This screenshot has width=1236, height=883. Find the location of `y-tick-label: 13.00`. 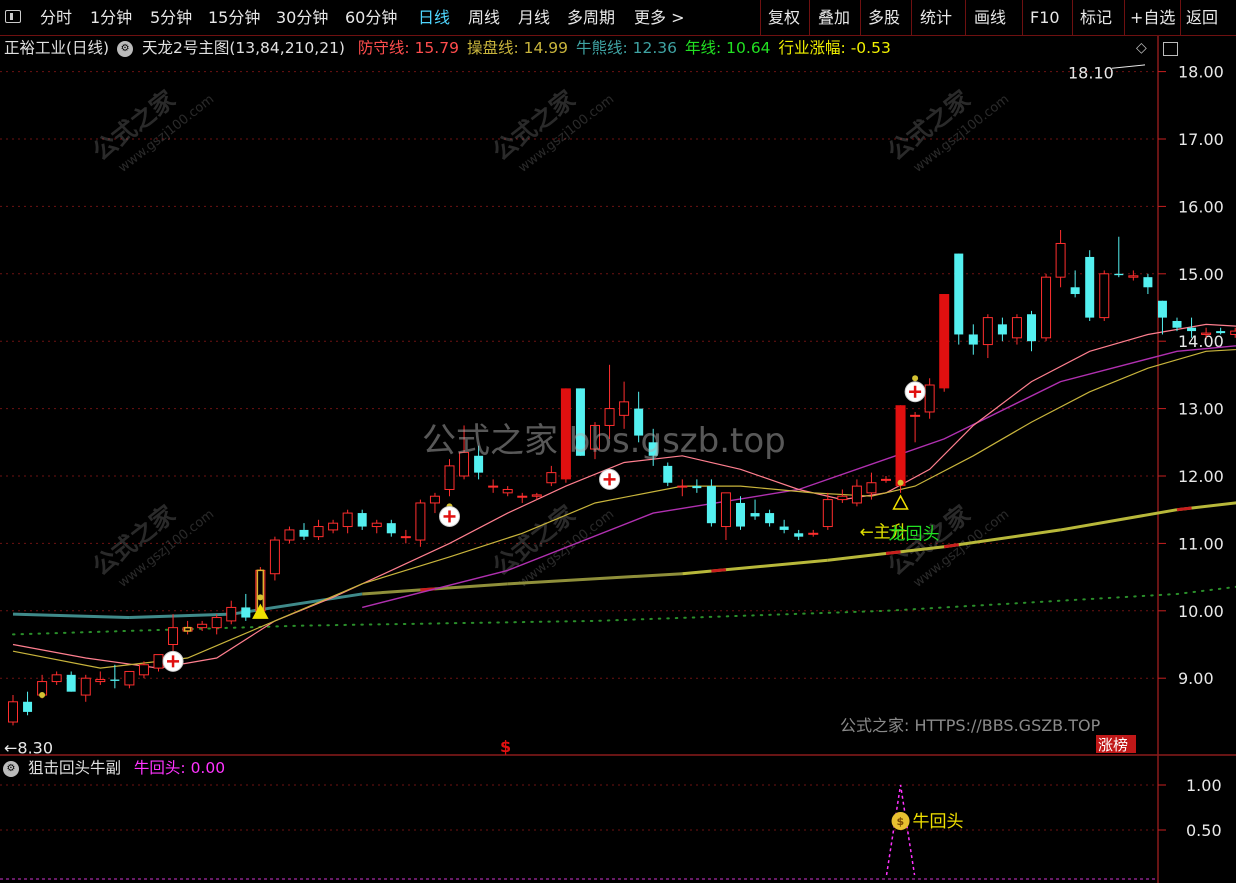

y-tick-label: 13.00 is located at coordinates (1201, 409).